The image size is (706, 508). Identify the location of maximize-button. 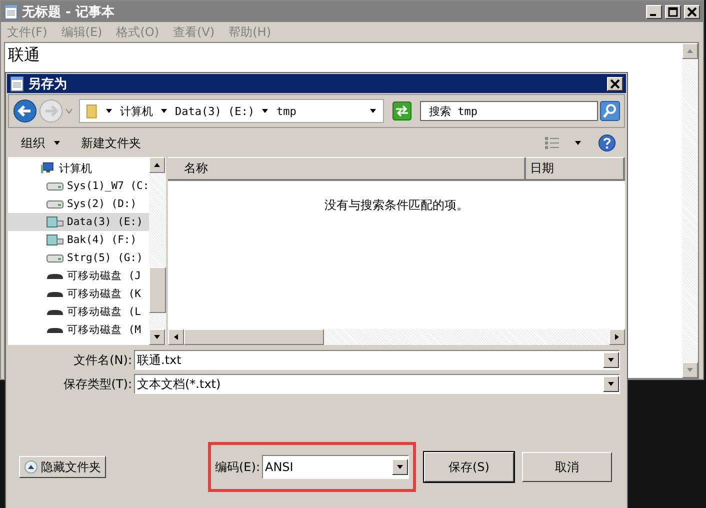
(673, 11).